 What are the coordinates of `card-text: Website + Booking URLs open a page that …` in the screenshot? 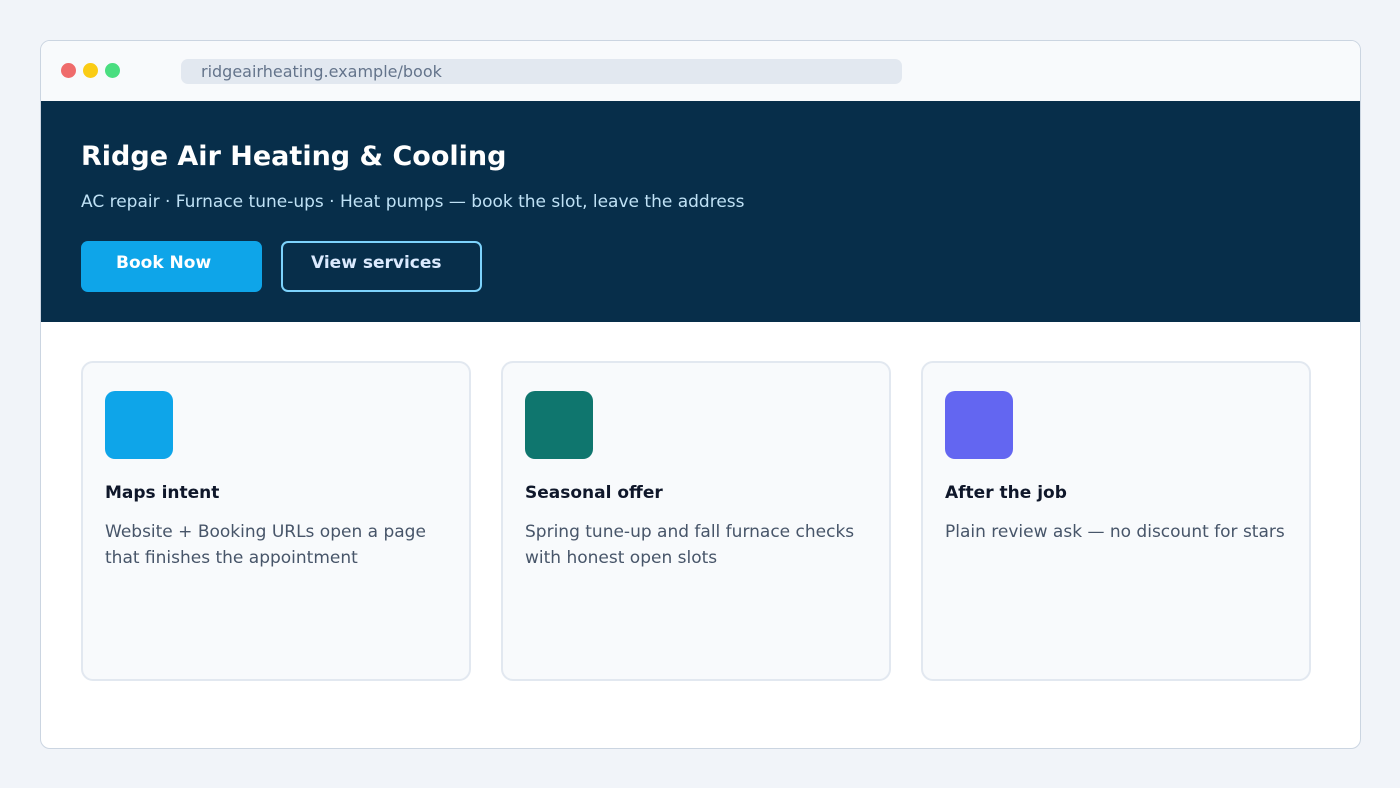 It's located at (265, 545).